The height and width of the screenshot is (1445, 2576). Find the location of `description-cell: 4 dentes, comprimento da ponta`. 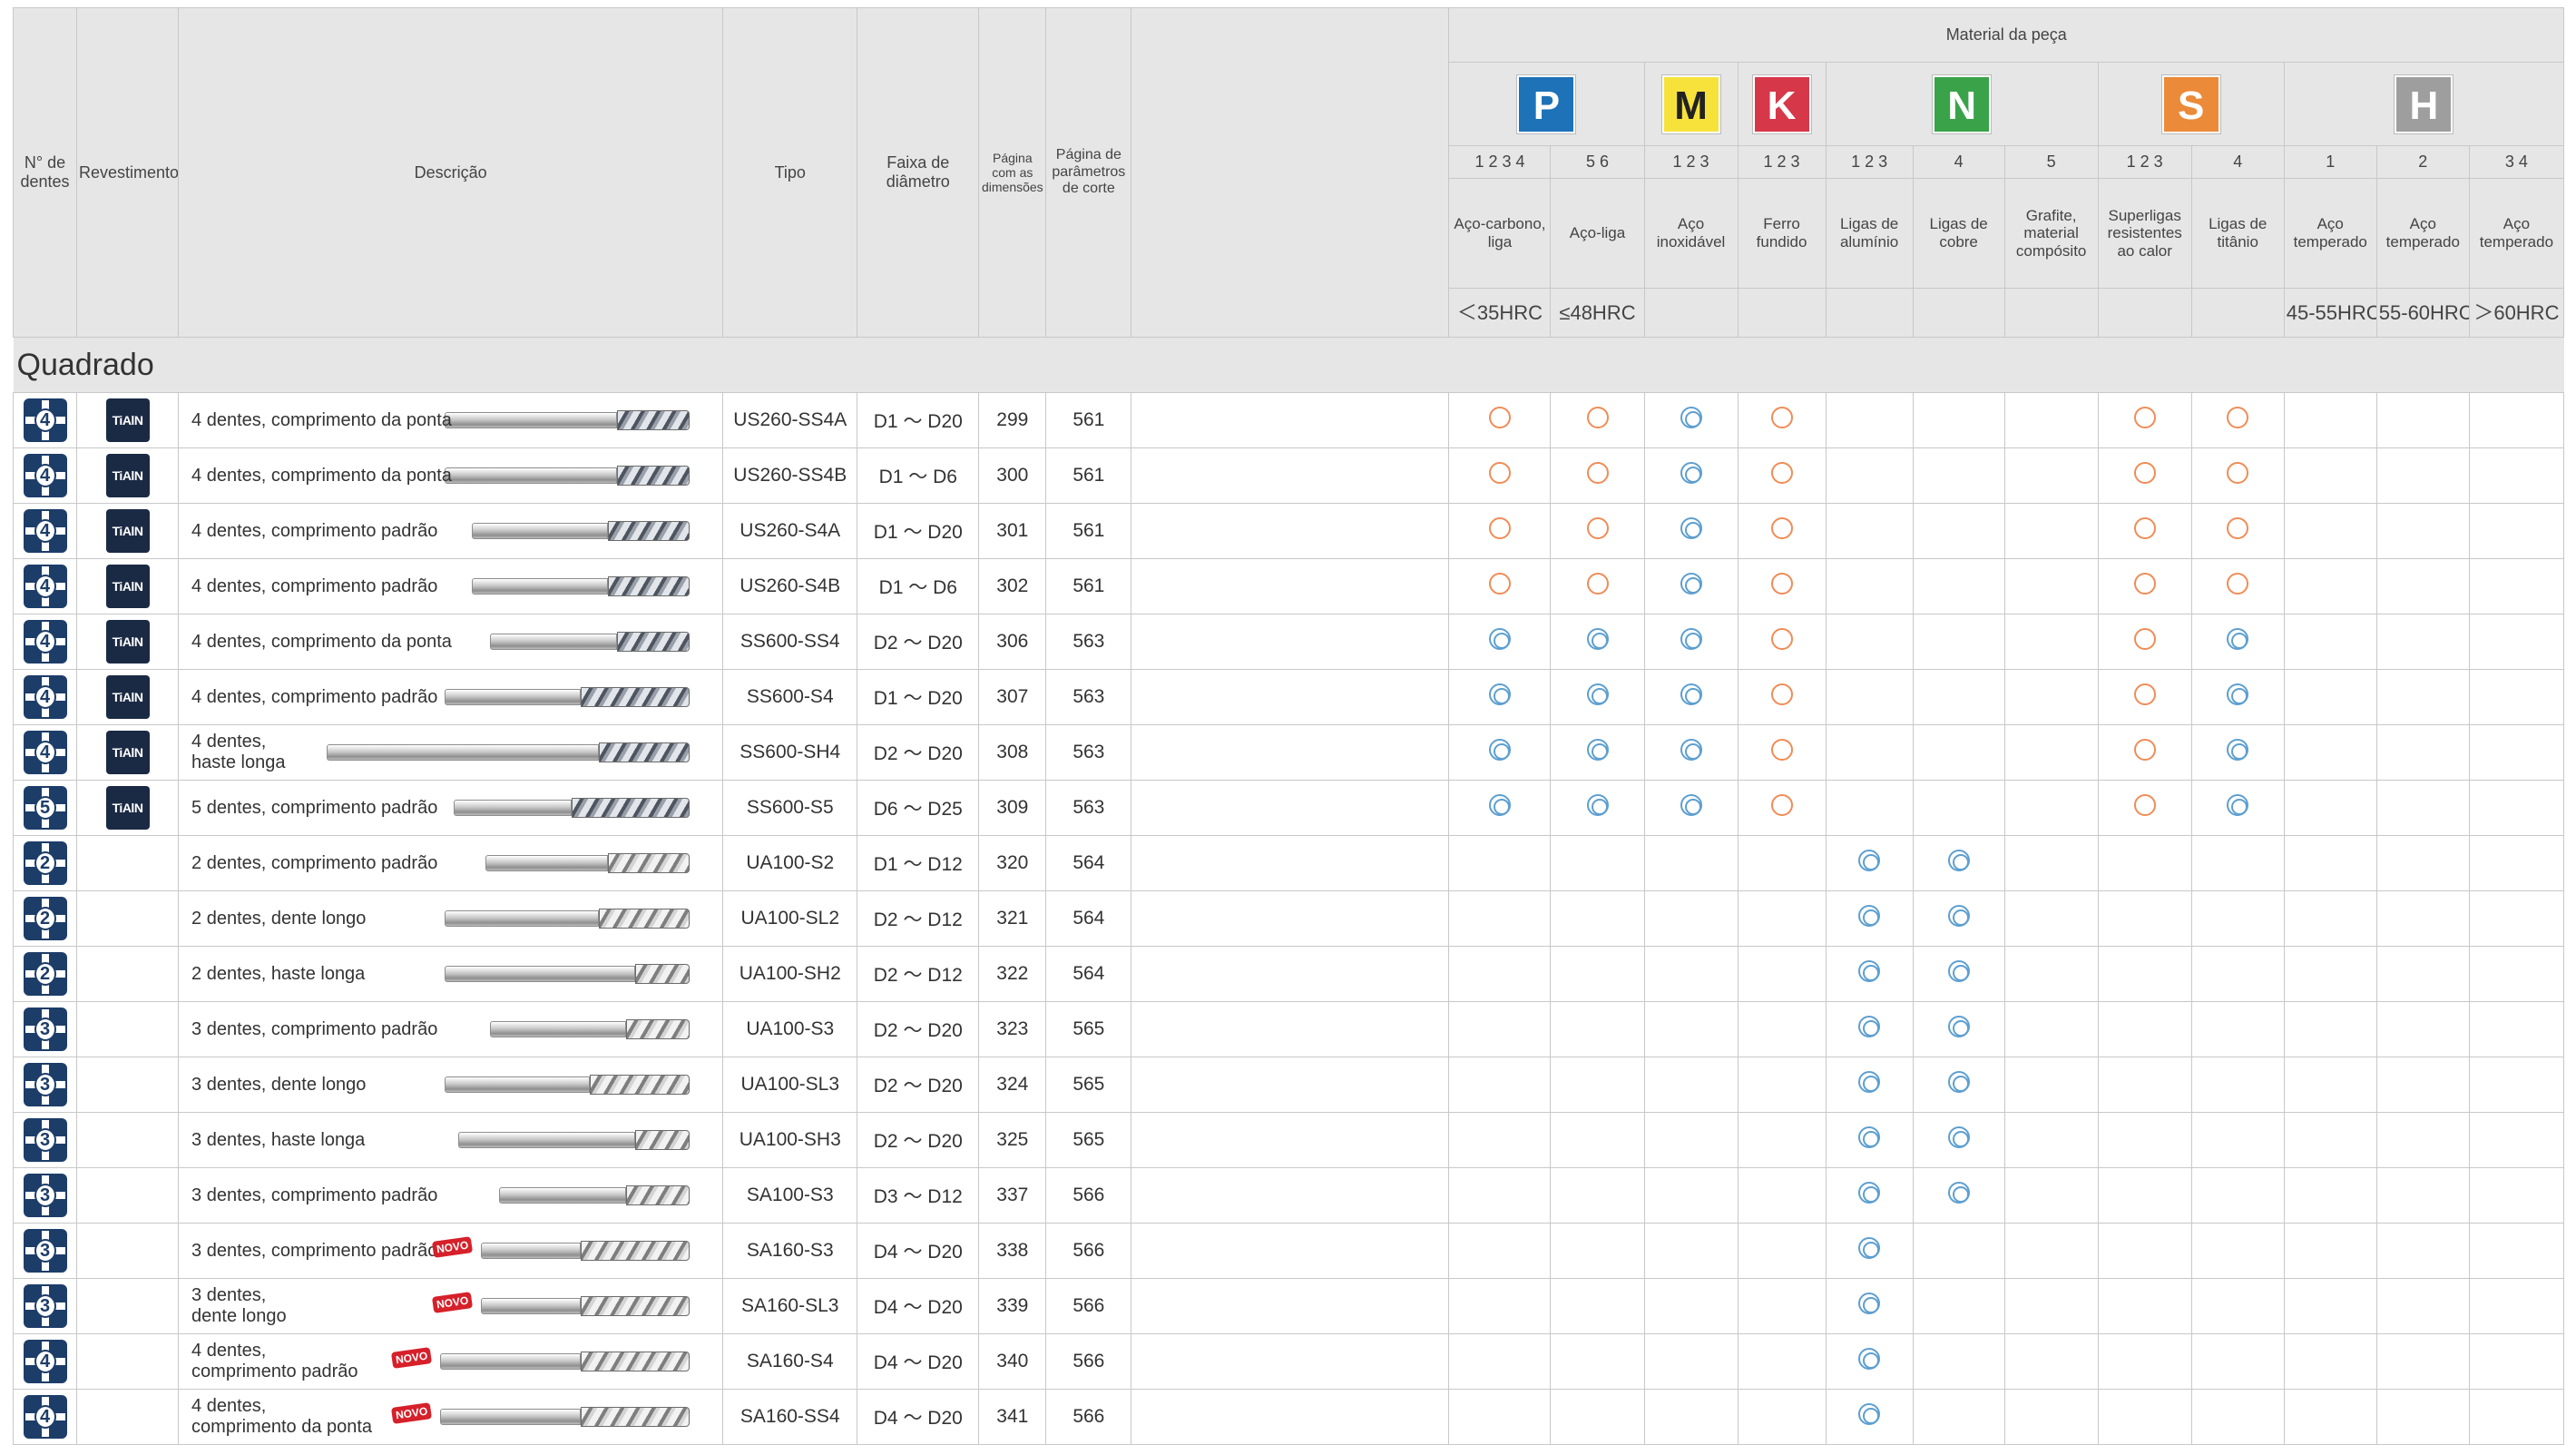

description-cell: 4 dentes, comprimento da ponta is located at coordinates (451, 475).